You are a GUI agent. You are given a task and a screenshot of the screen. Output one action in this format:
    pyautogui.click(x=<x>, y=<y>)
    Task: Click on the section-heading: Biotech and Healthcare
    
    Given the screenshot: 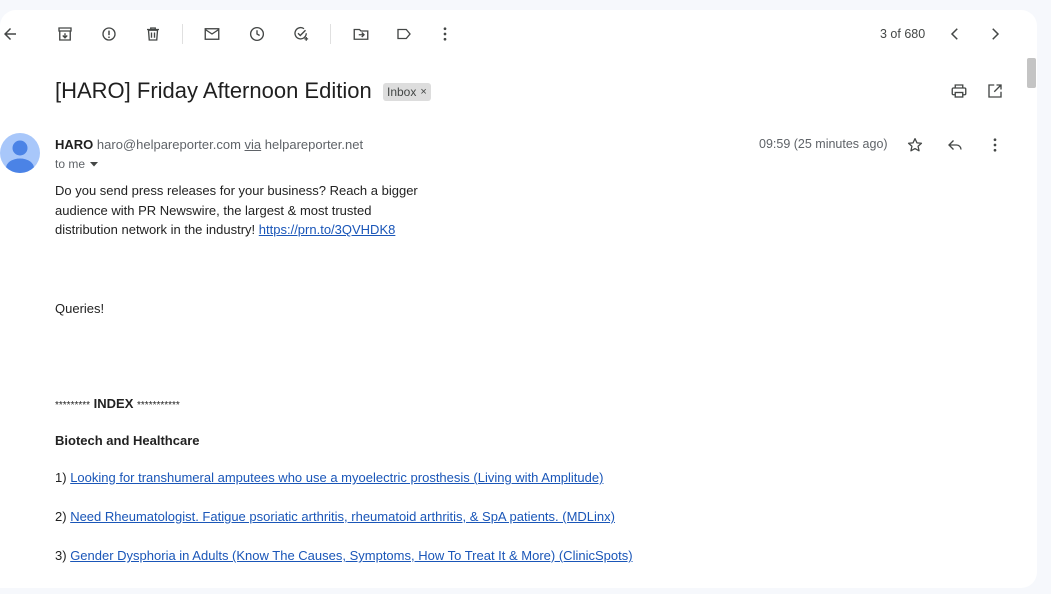 What is the action you would take?
    pyautogui.click(x=127, y=440)
    